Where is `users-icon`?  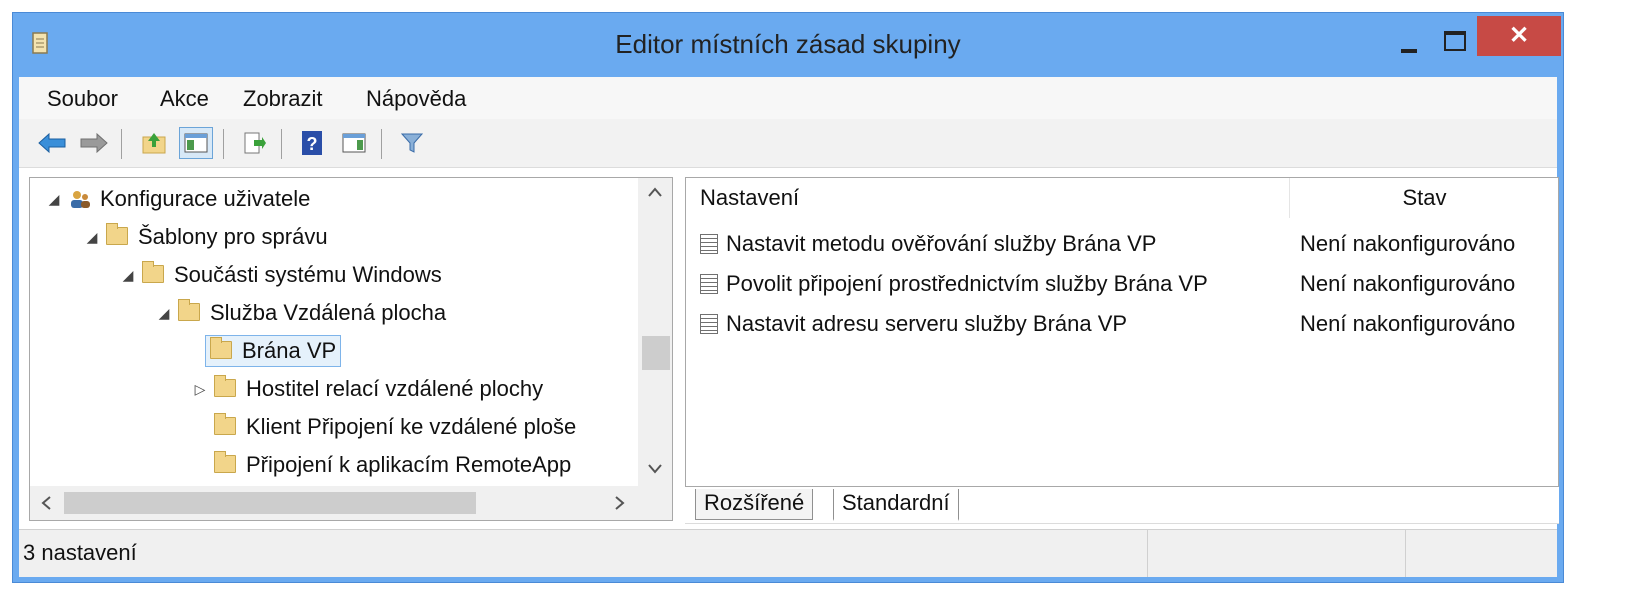
users-icon is located at coordinates (80, 199).